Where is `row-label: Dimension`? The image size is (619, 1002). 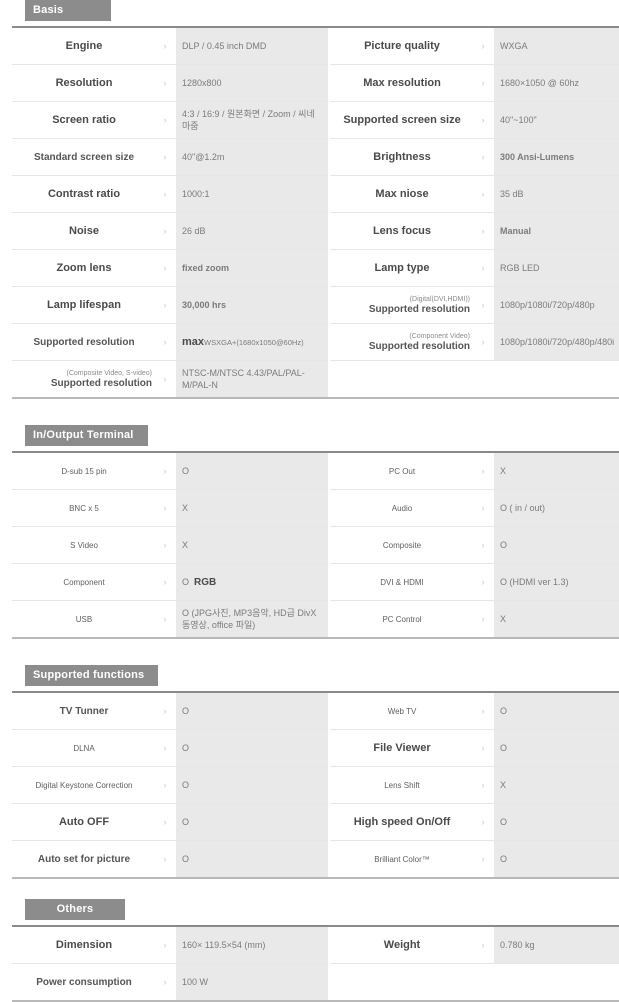 row-label: Dimension is located at coordinates (83, 945).